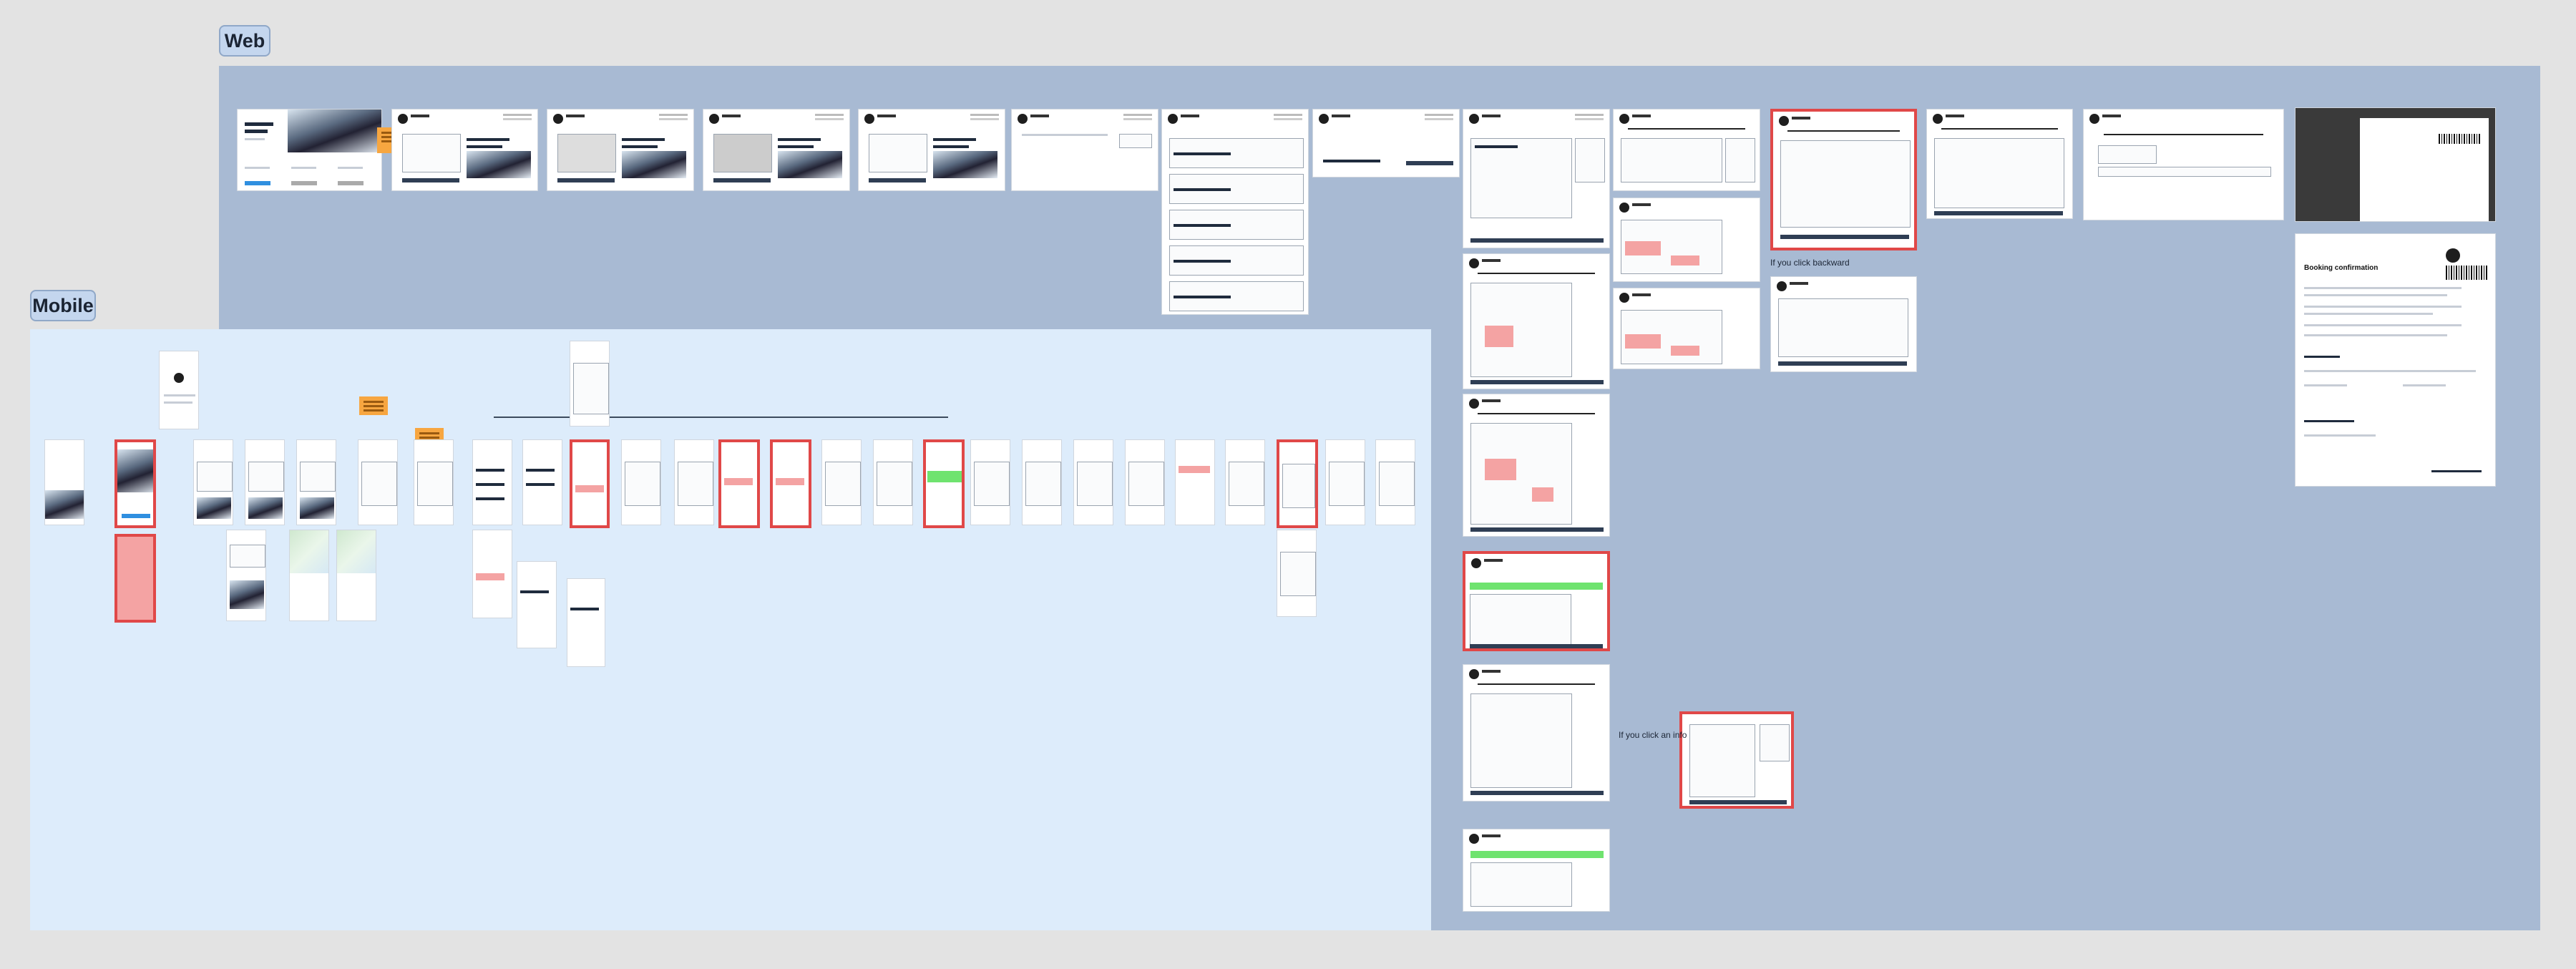 This screenshot has width=2576, height=969. I want to click on web-frame-summary, so click(1084, 150).